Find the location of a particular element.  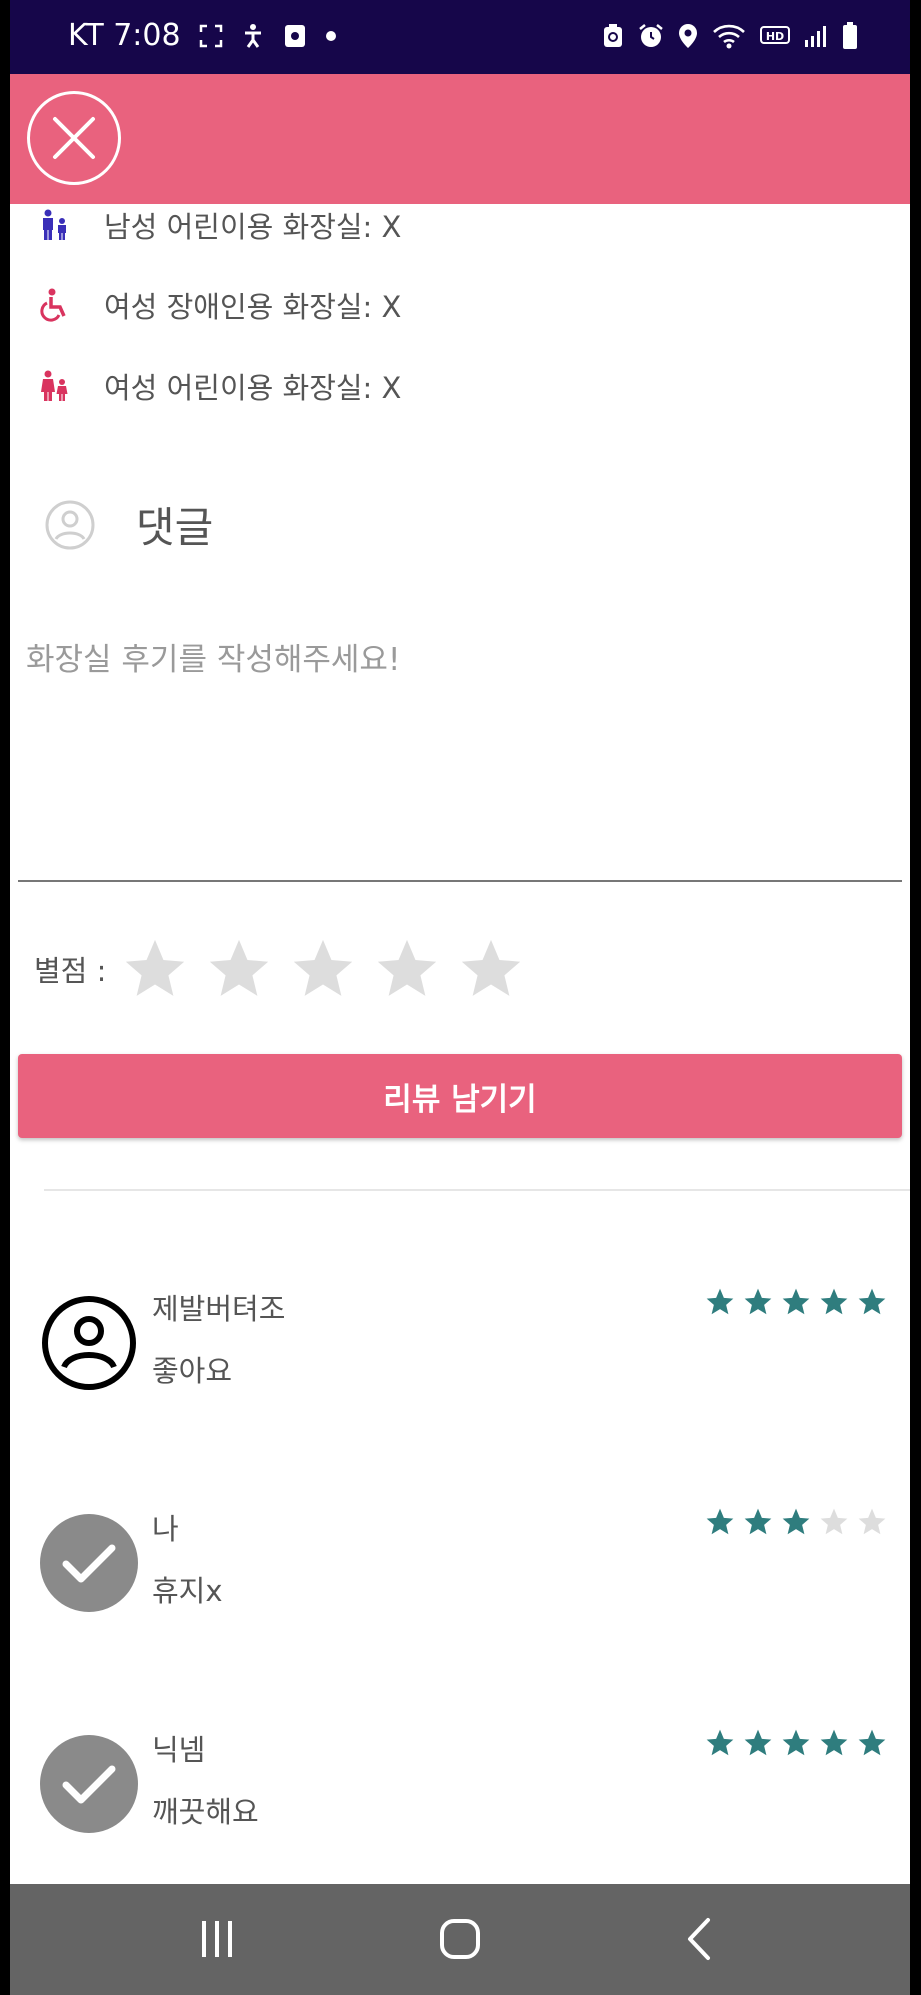

female-child-toilet-icon is located at coordinates (54, 385).